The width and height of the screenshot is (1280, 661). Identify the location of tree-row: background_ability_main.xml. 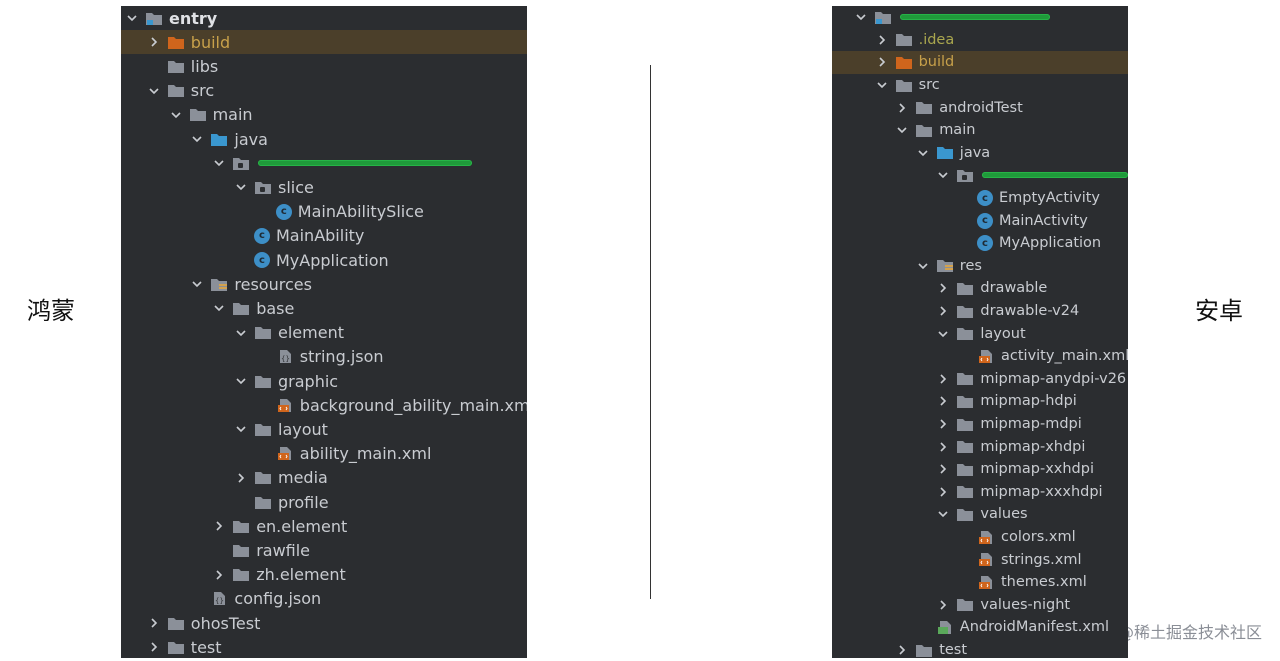
(324, 405).